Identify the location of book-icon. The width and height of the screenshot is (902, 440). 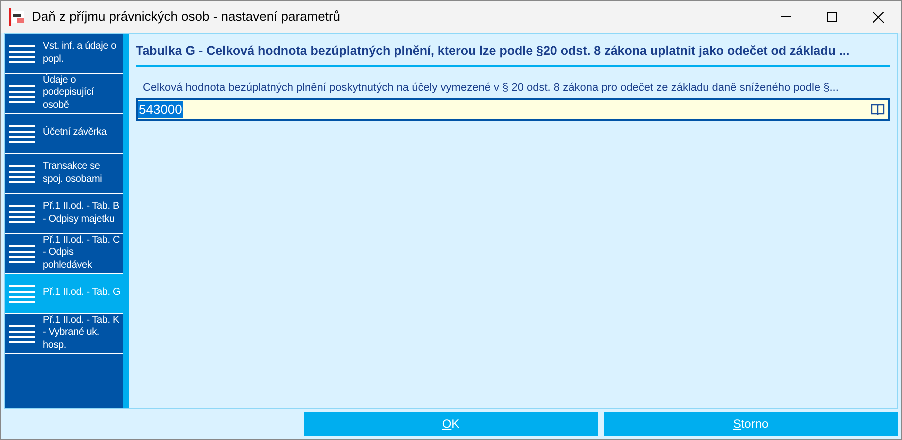
(878, 110).